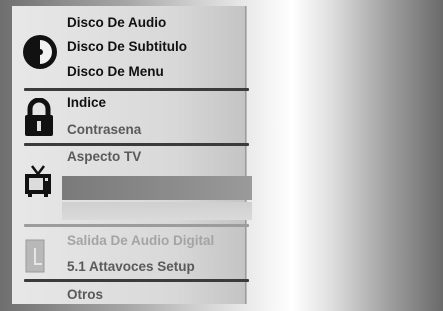 This screenshot has height=311, width=443. What do you see at coordinates (131, 267) in the screenshot?
I see `menu-item-5-1-speaker-setup: 5.1 Attavoces Setup` at bounding box center [131, 267].